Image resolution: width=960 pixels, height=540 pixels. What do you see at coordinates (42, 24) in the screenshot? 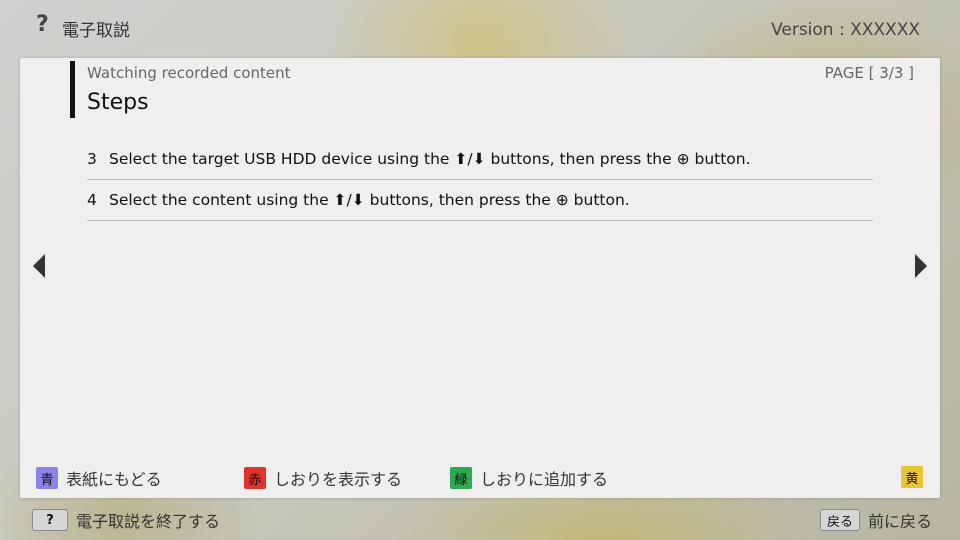
I see `help-icon: ?` at bounding box center [42, 24].